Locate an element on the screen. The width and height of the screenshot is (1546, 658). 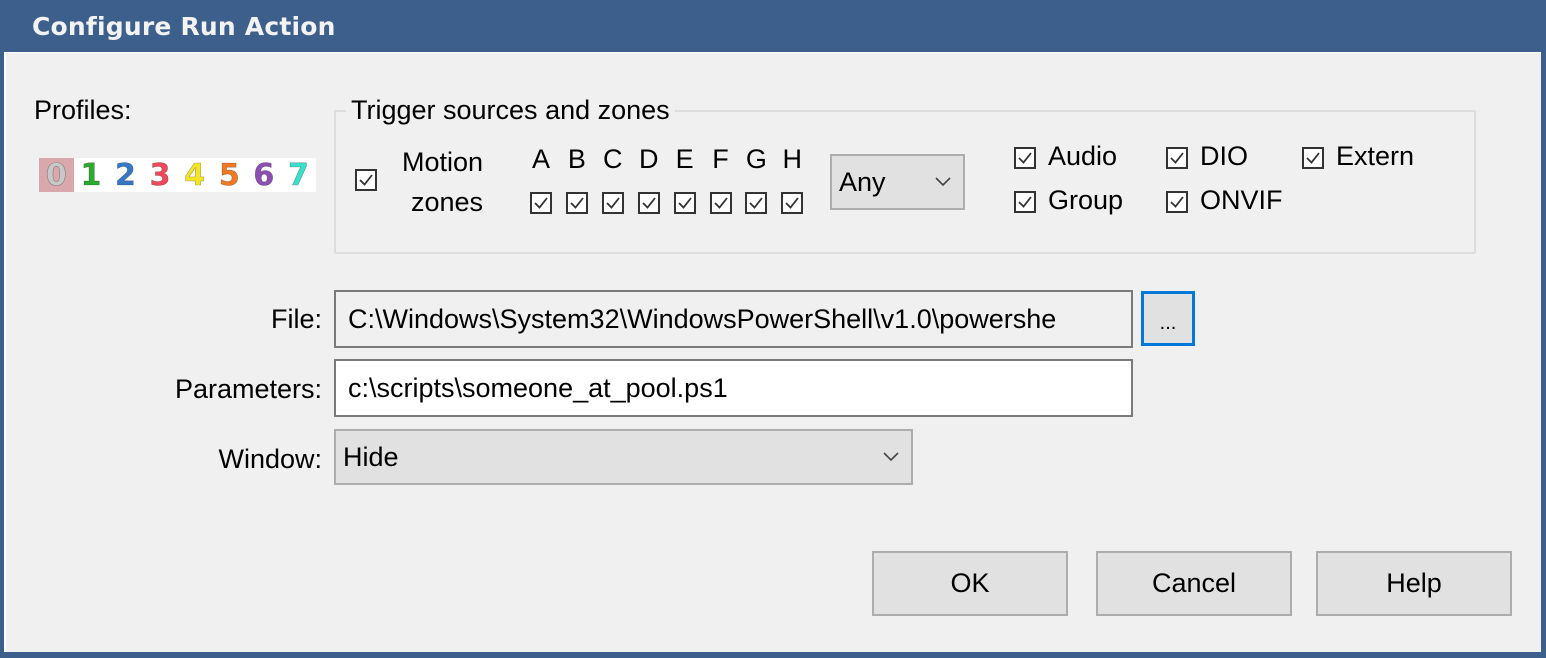
parameters-input: c:\scripts\someone_at_pool.ps1 is located at coordinates (733, 388).